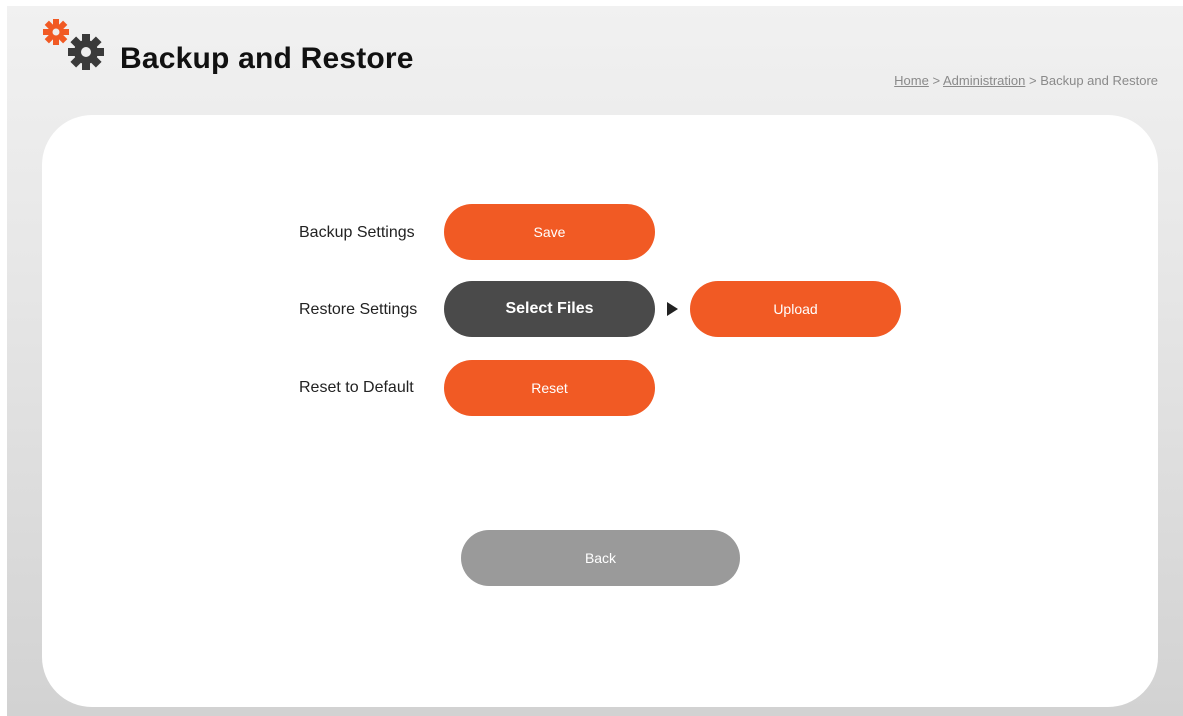 The image size is (1183, 716). Describe the element at coordinates (357, 232) in the screenshot. I see `backup-settings-label: Backup Settings` at that location.